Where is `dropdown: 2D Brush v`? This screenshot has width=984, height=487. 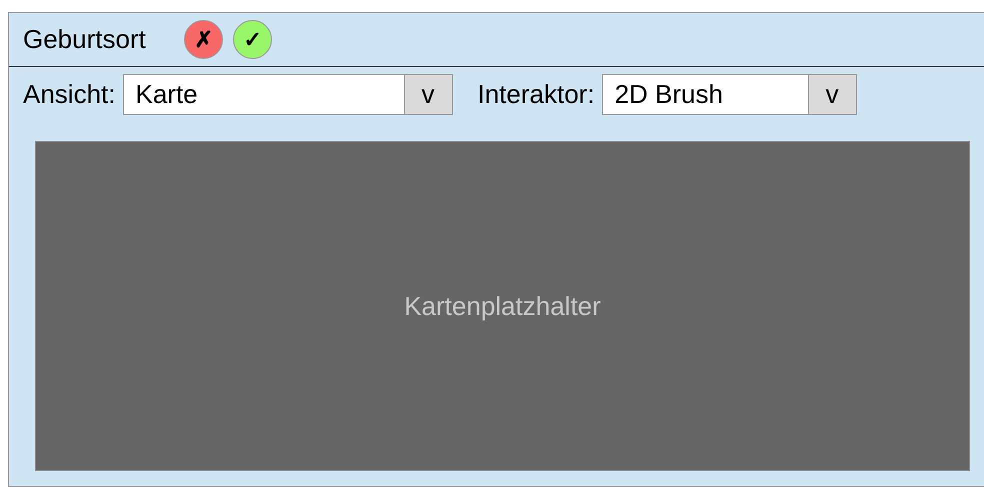
dropdown: 2D Brush v is located at coordinates (729, 94).